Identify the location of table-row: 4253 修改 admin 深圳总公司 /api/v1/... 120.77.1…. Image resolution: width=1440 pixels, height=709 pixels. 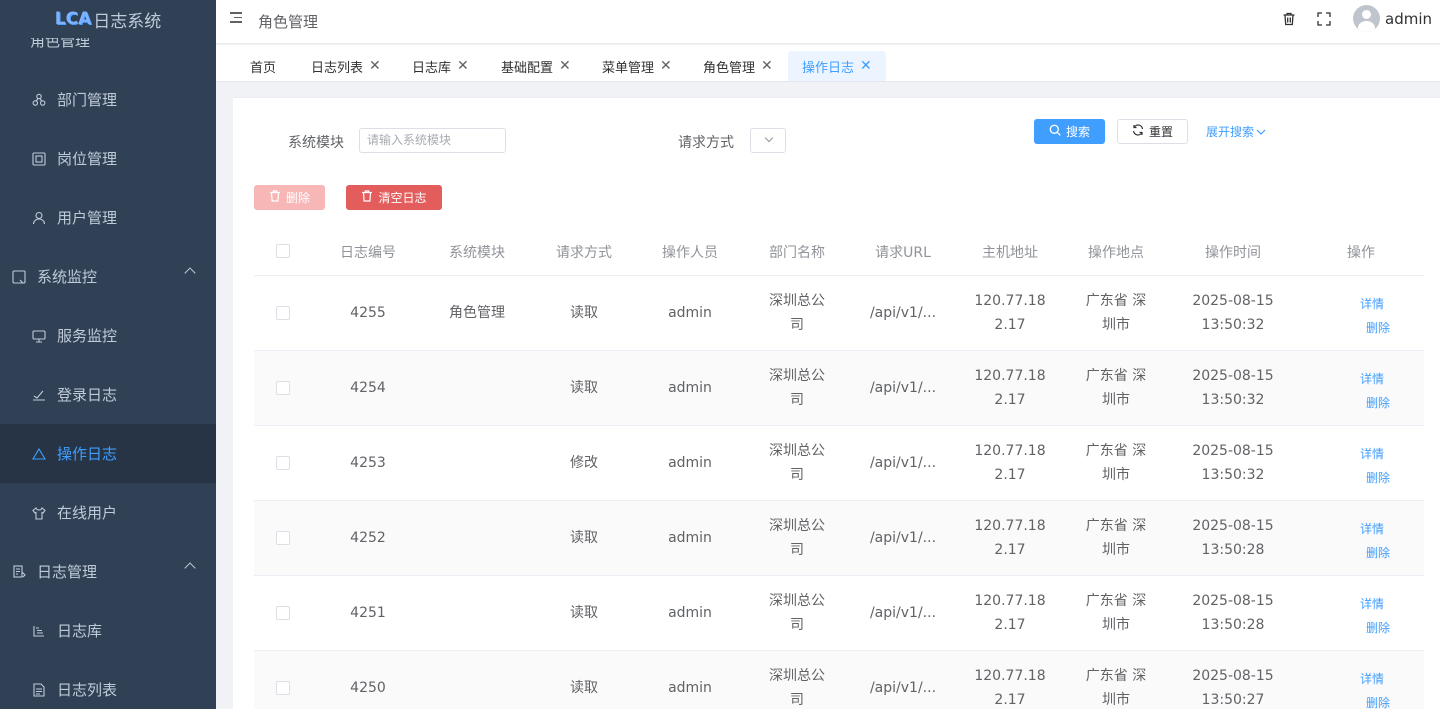
(839, 463).